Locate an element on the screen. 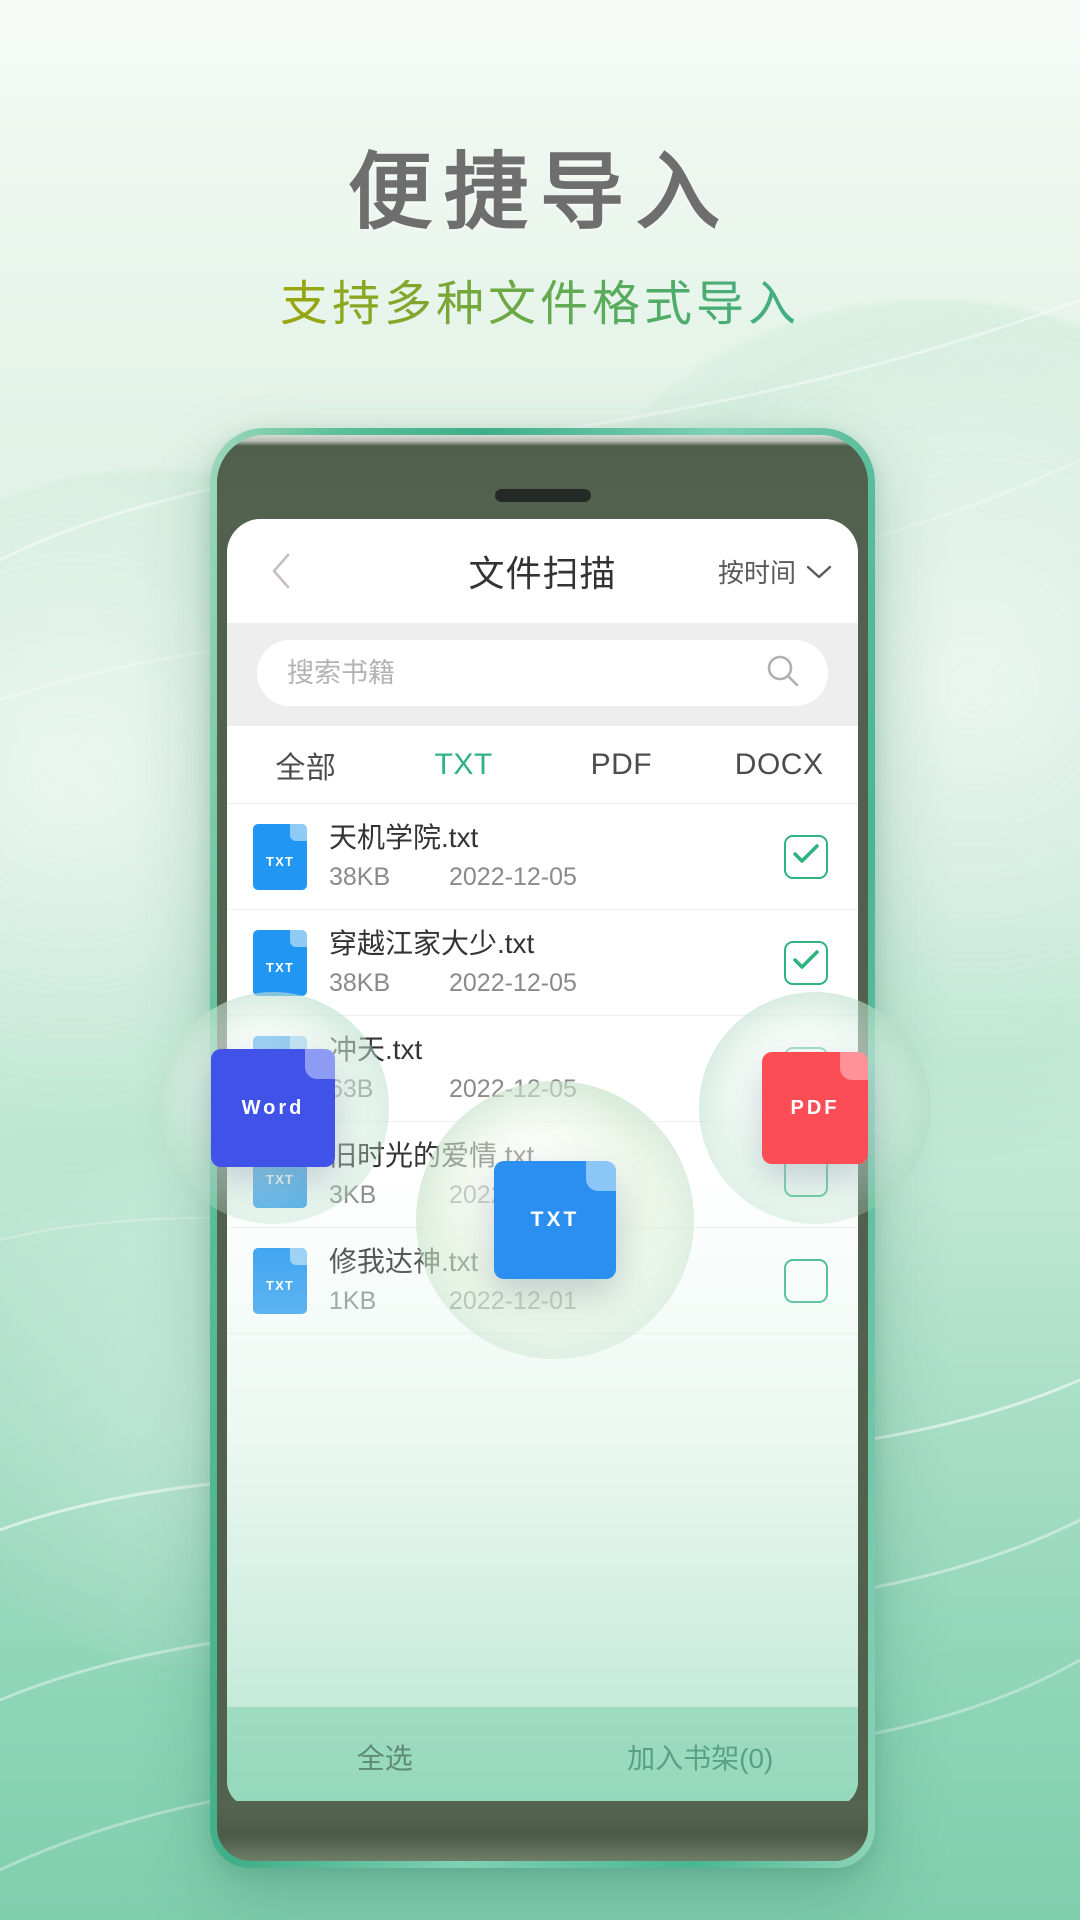 The image size is (1080, 1920). sort-dropdown: 按时间 is located at coordinates (775, 571).